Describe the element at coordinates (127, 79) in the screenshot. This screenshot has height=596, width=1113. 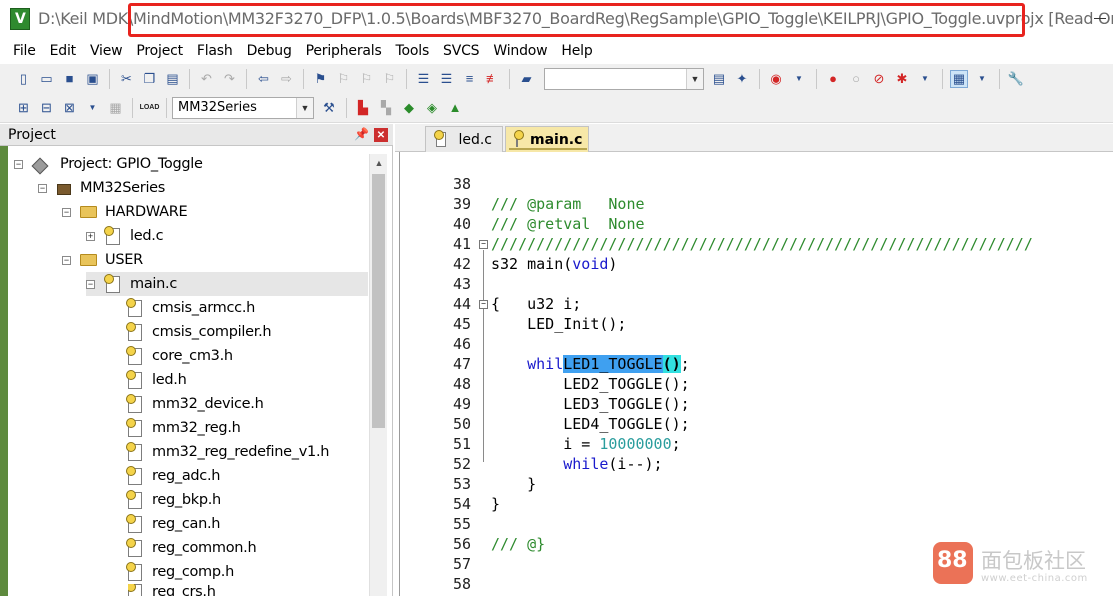
I see `cut-icon: ✂` at that location.